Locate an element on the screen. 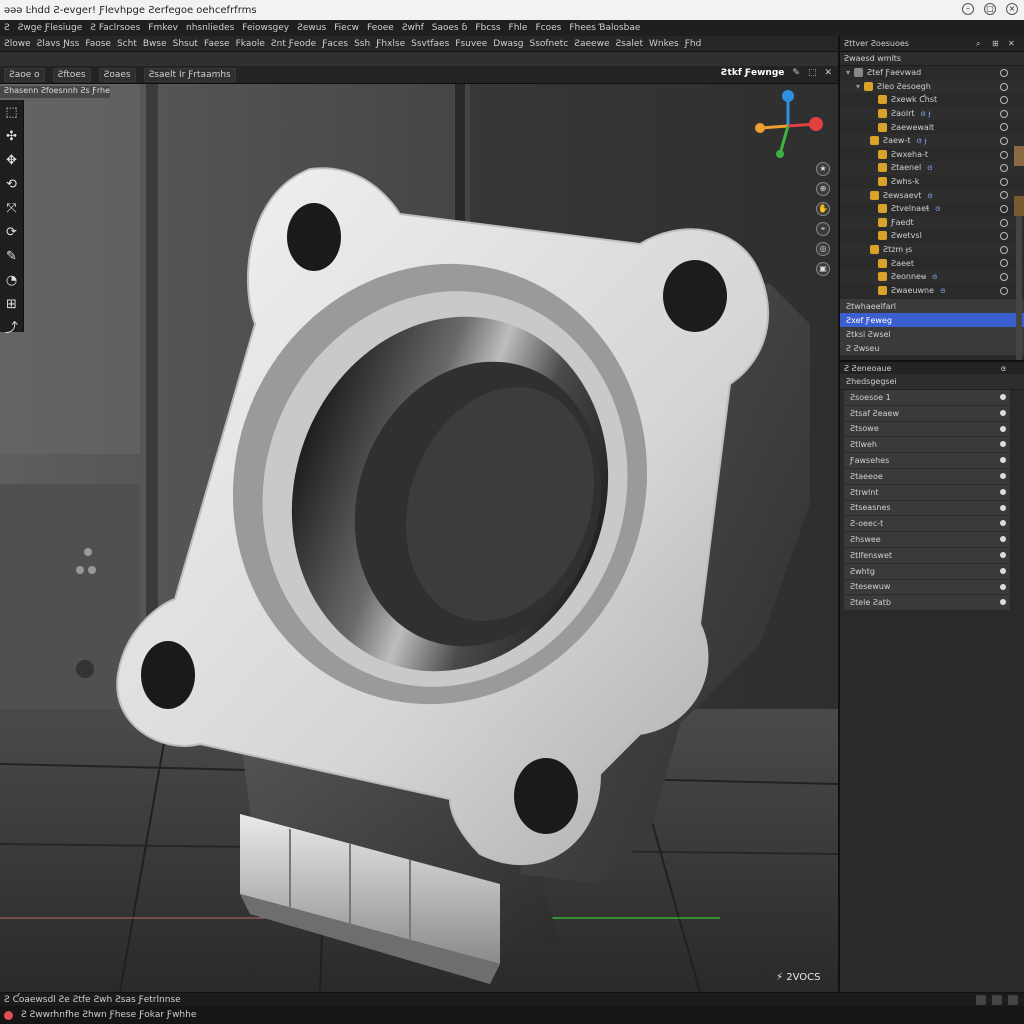 The width and height of the screenshot is (1024, 1024). close-icon: ✕ is located at coordinates (828, 73).